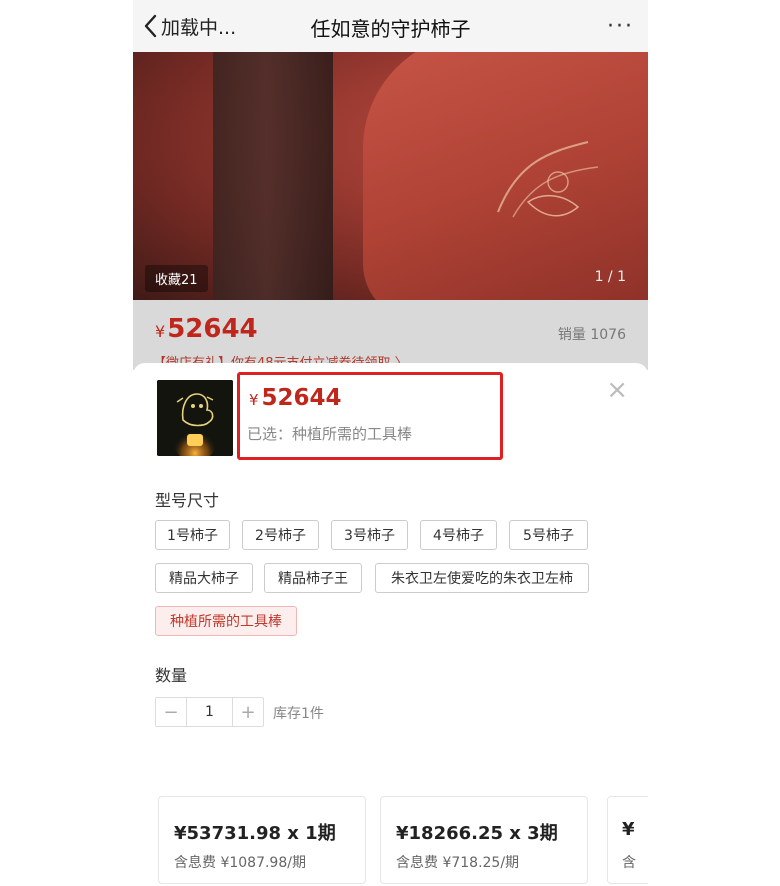  Describe the element at coordinates (548, 535) in the screenshot. I see `option-5: 5号柿子` at that location.